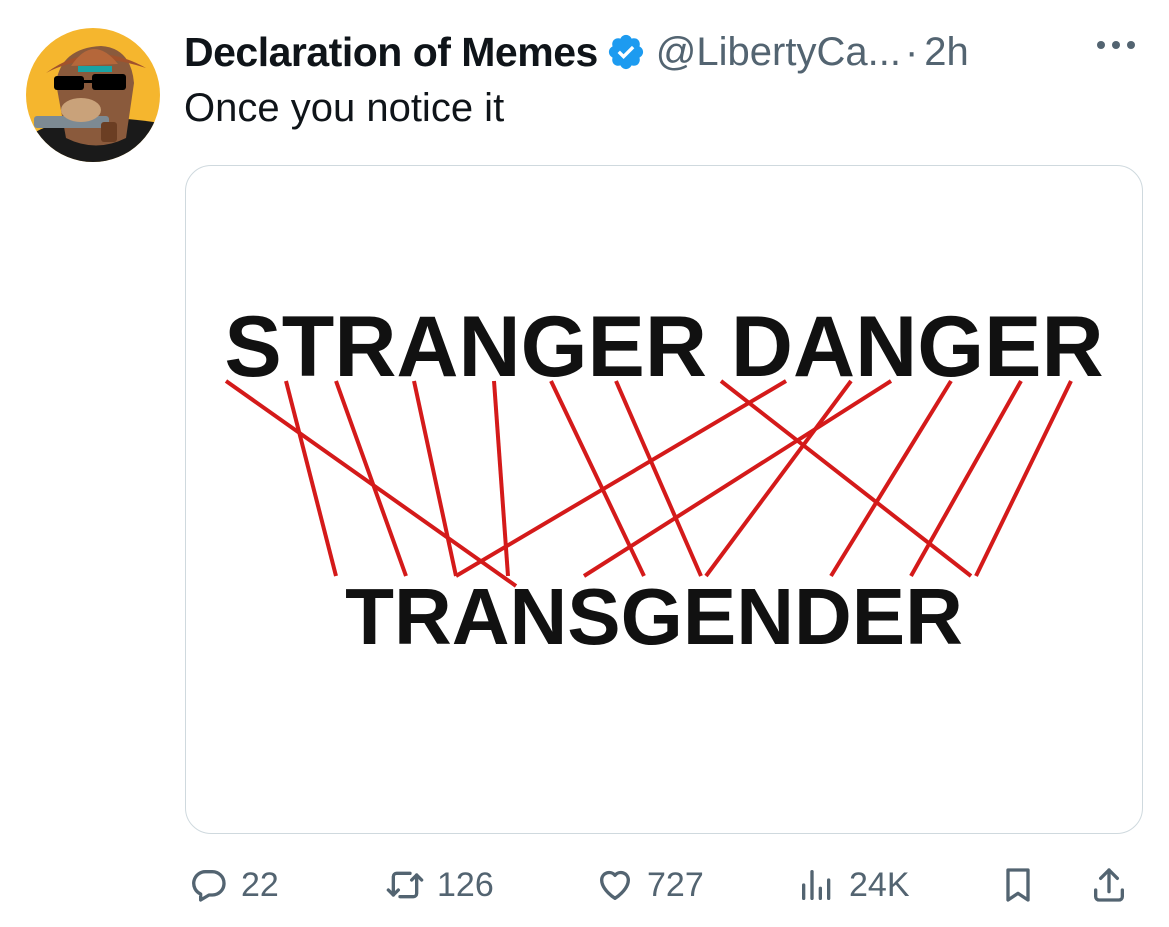  What do you see at coordinates (260, 884) in the screenshot?
I see `reply-count: 22` at bounding box center [260, 884].